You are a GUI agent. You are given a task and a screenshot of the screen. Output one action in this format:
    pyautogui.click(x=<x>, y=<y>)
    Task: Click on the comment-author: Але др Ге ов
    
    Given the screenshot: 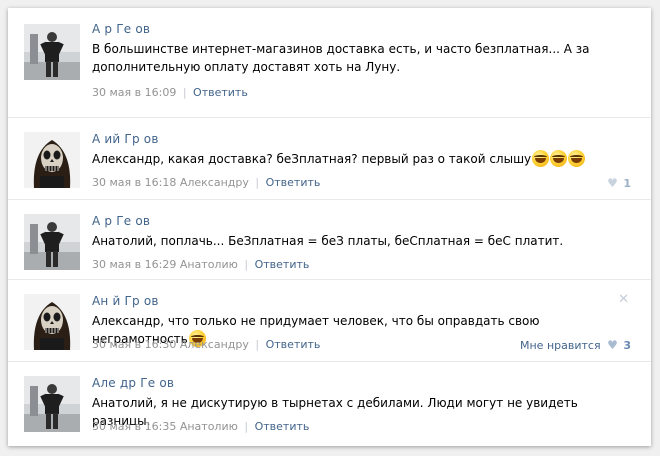 What is the action you would take?
    pyautogui.click(x=133, y=383)
    